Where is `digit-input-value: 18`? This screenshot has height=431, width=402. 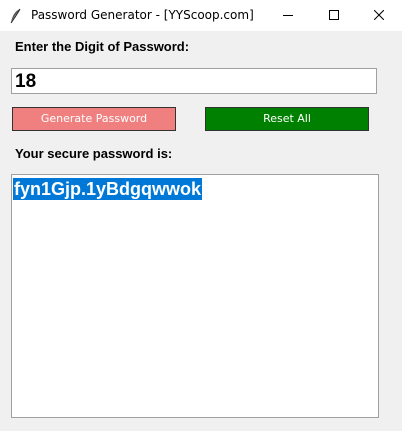 digit-input-value: 18 is located at coordinates (26, 81).